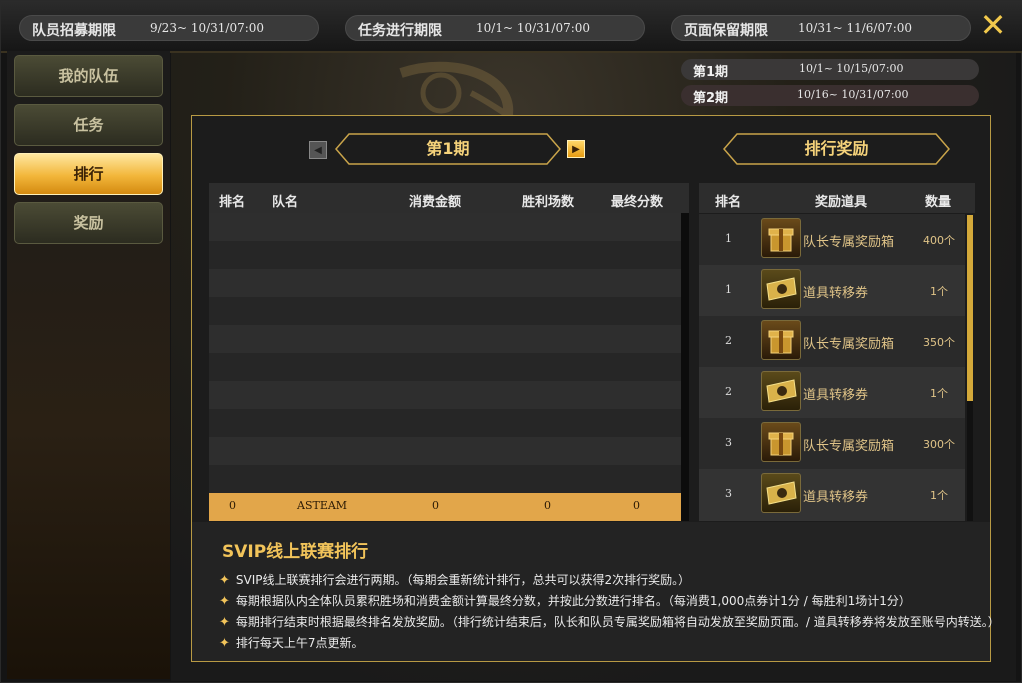 The width and height of the screenshot is (1022, 683). I want to click on col-spend: 消费金额, so click(435, 202).